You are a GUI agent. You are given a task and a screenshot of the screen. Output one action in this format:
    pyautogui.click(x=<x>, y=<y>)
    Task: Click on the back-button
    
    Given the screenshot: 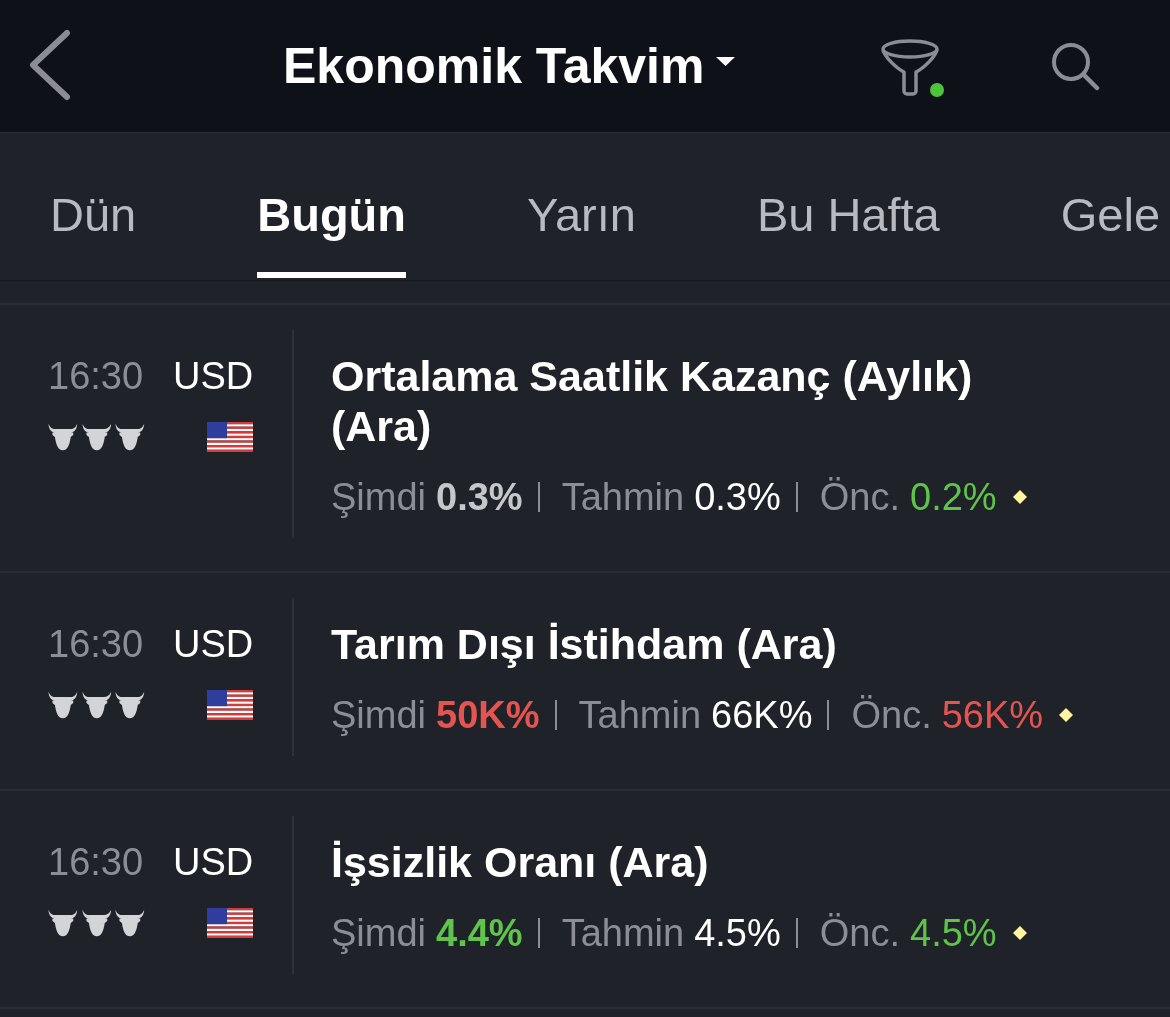 What is the action you would take?
    pyautogui.click(x=50, y=65)
    